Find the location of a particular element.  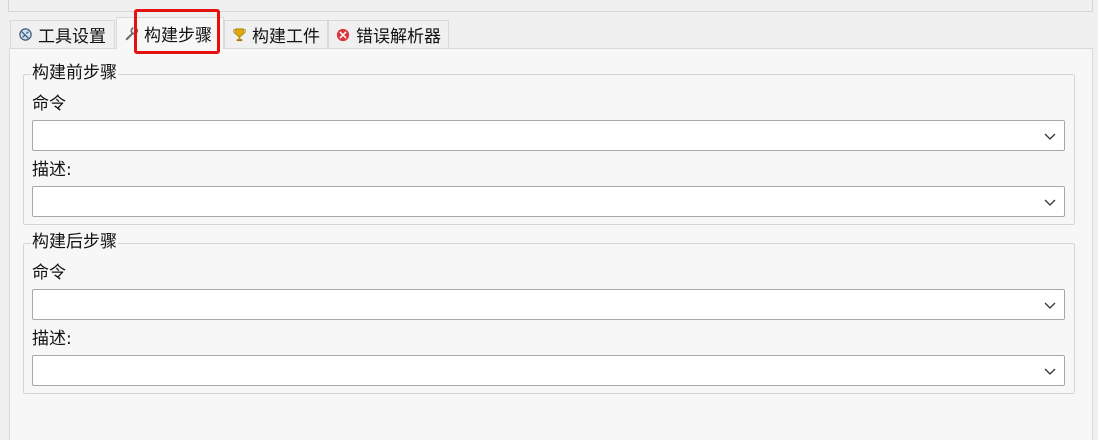

group-title: 构建后步骤 is located at coordinates (74, 242).